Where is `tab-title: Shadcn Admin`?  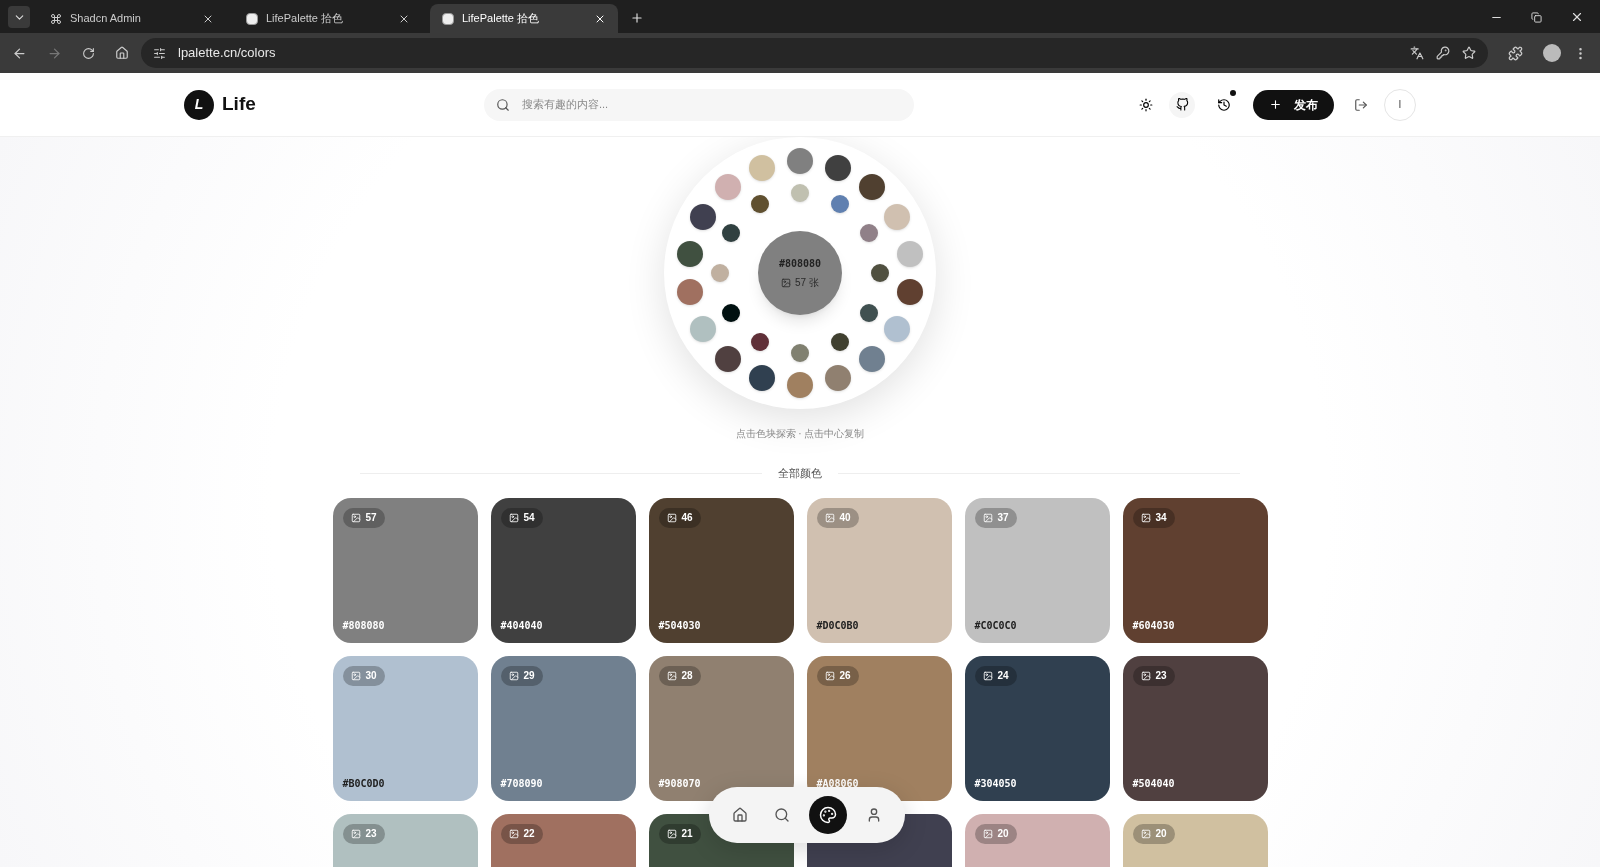
tab-title: Shadcn Admin is located at coordinates (106, 19).